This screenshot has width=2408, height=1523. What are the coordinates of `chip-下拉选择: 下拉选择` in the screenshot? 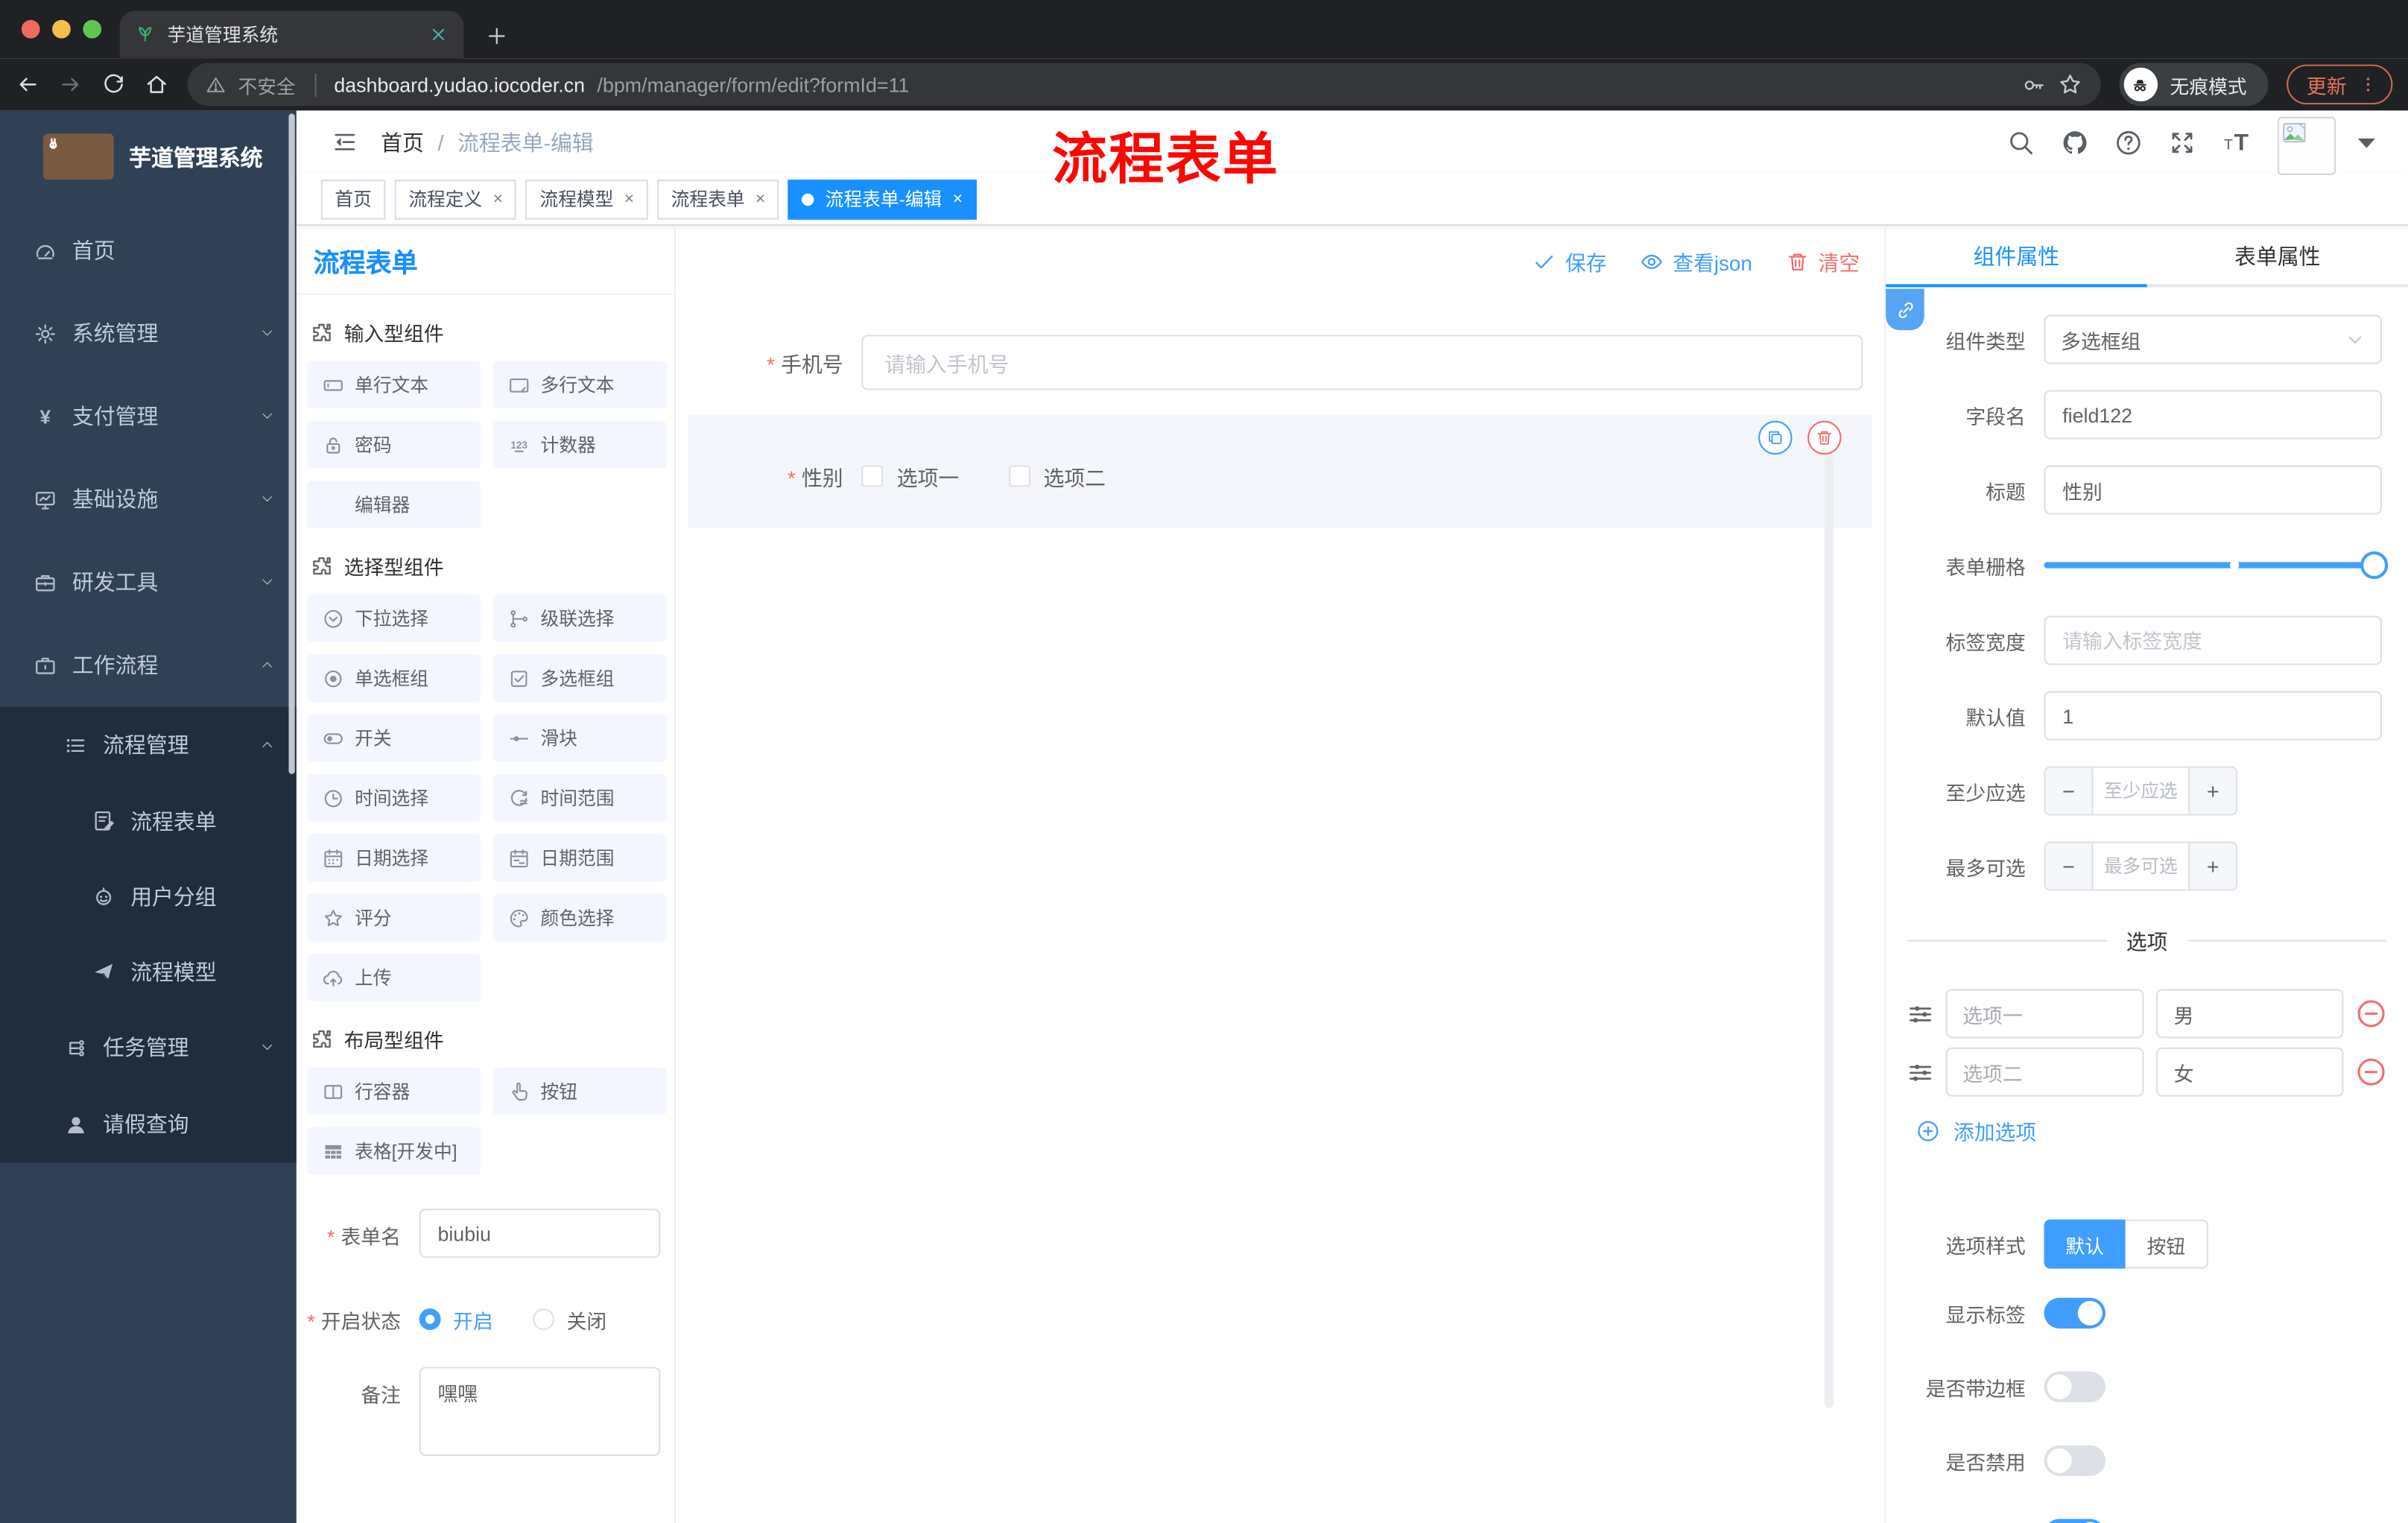 It's located at (394, 618).